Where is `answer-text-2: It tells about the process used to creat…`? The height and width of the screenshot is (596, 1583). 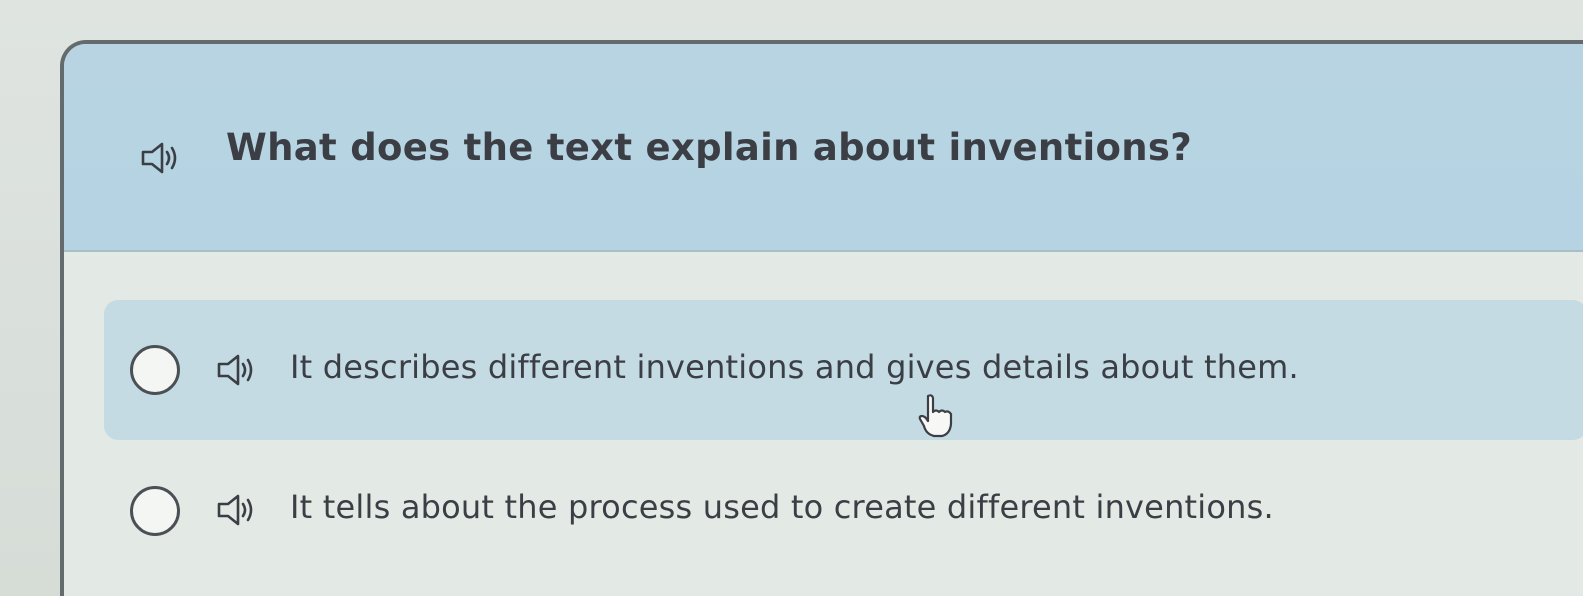
answer-text-2: It tells about the process used to creat… is located at coordinates (782, 507).